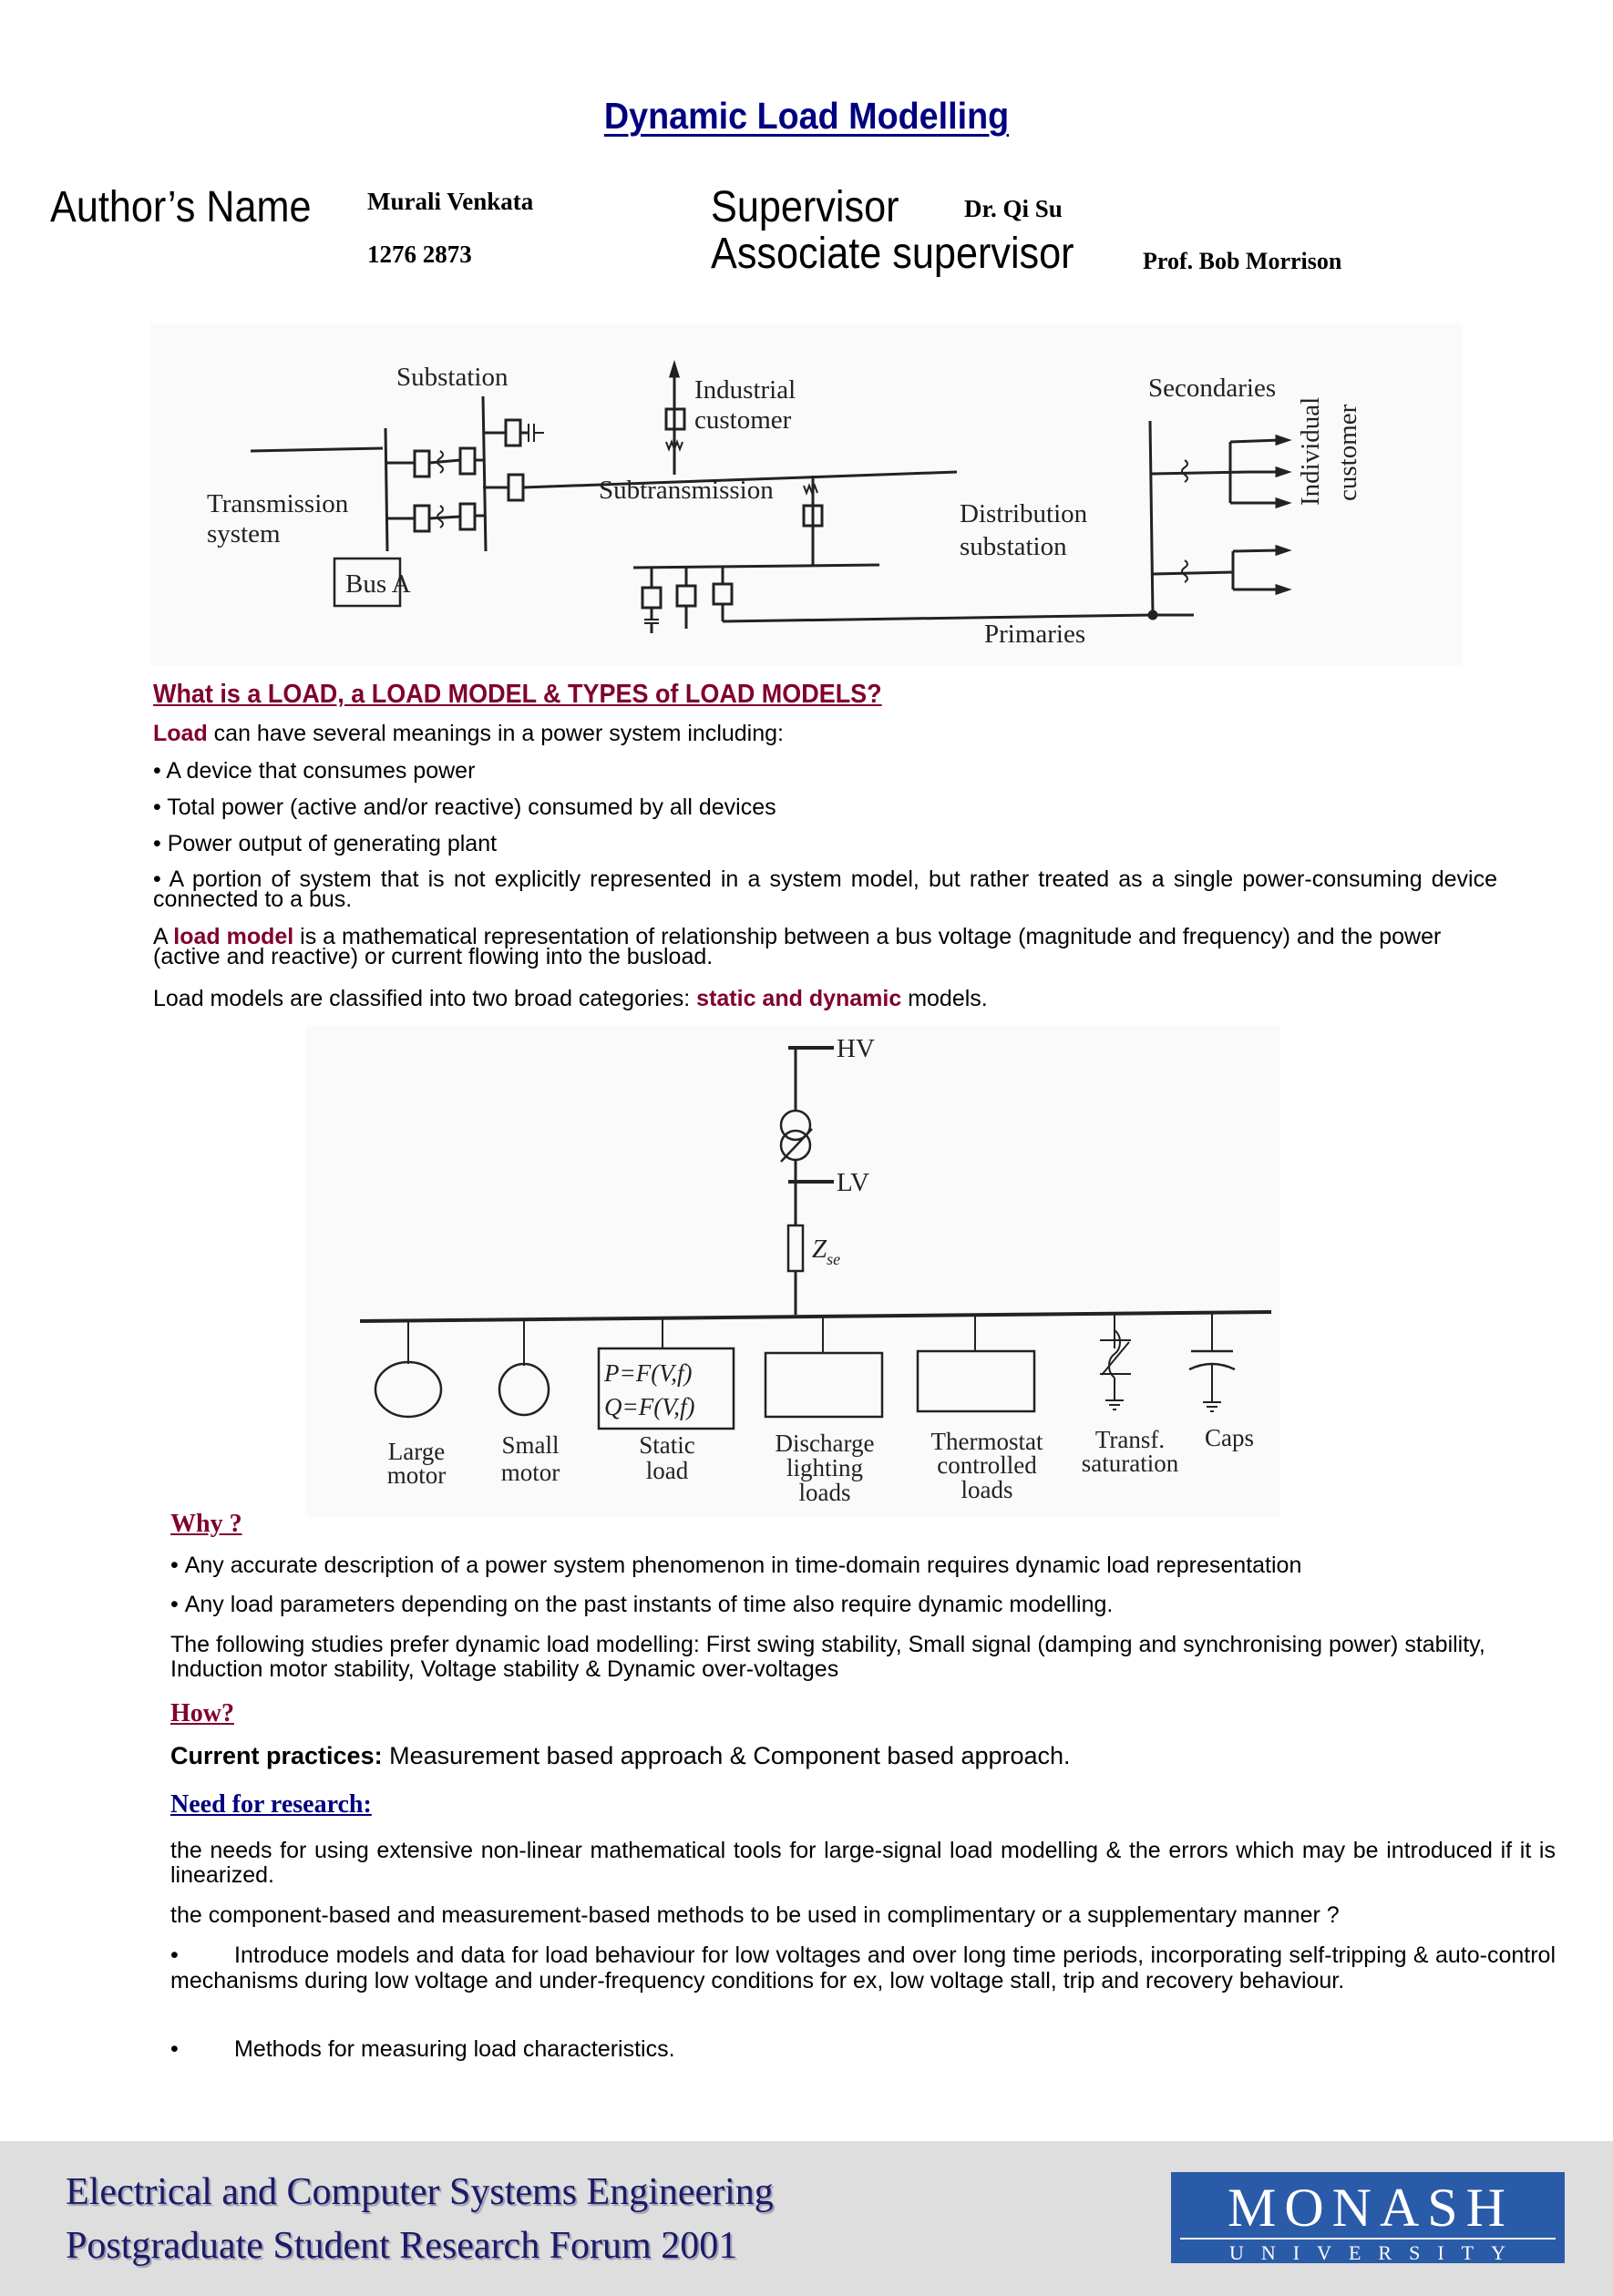  What do you see at coordinates (244, 533) in the screenshot?
I see `label-transmission-2: system` at bounding box center [244, 533].